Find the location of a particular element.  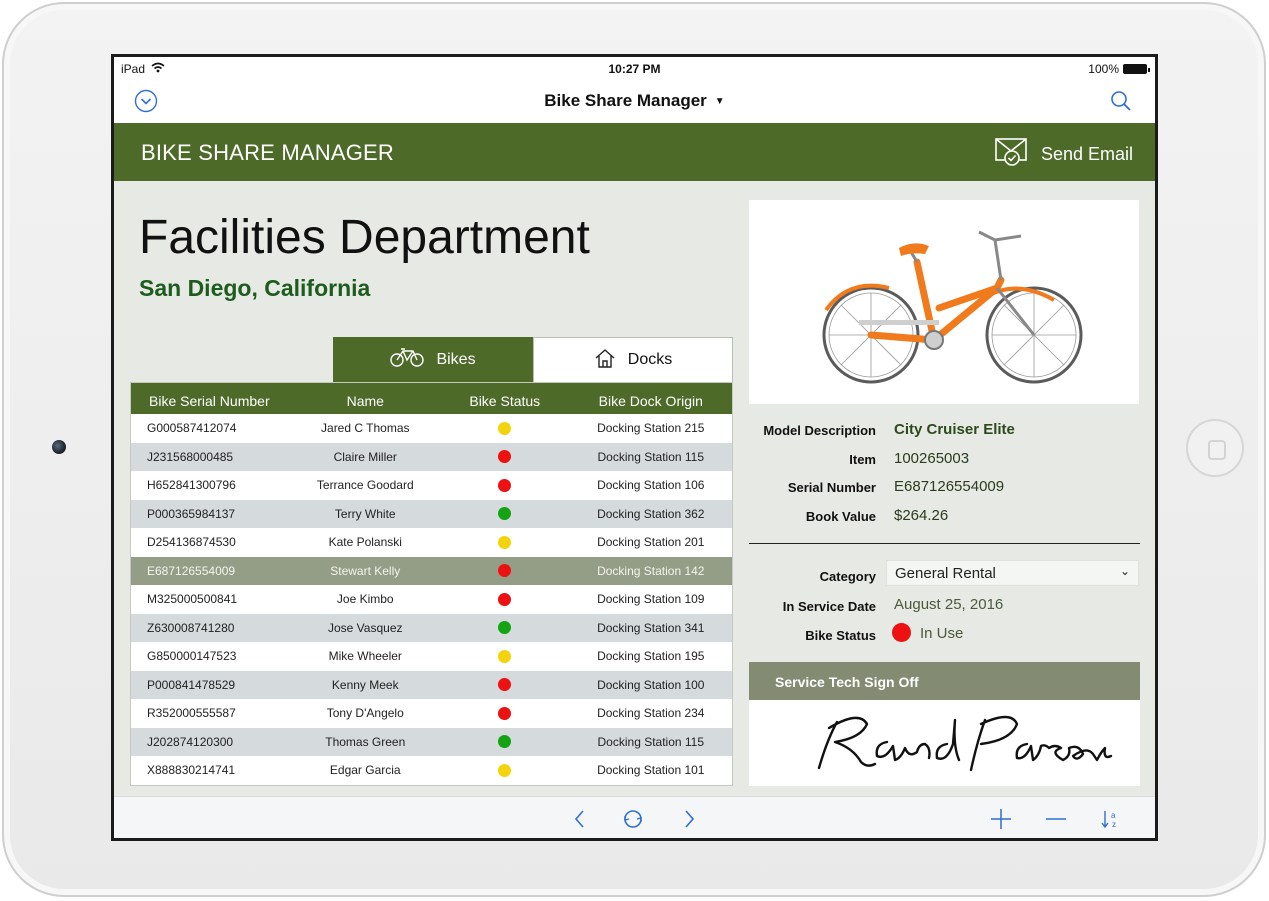

nav-title-menu: Bike Share Manager ▼ is located at coordinates (634, 101).